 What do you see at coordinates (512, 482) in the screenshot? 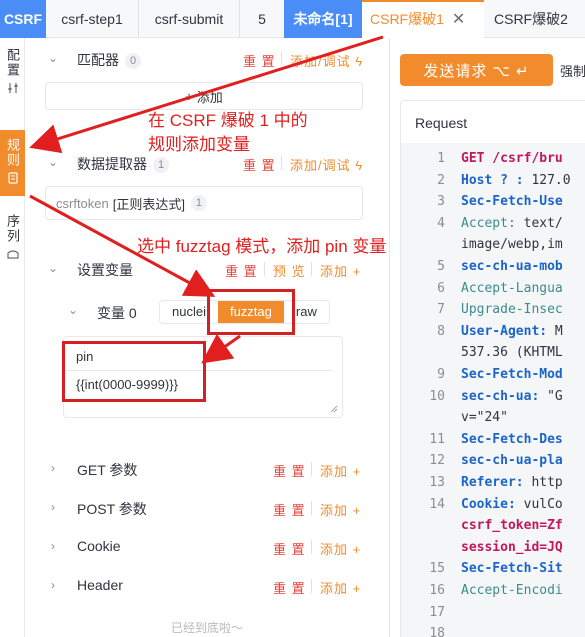
I see `request-line: Referer: http` at bounding box center [512, 482].